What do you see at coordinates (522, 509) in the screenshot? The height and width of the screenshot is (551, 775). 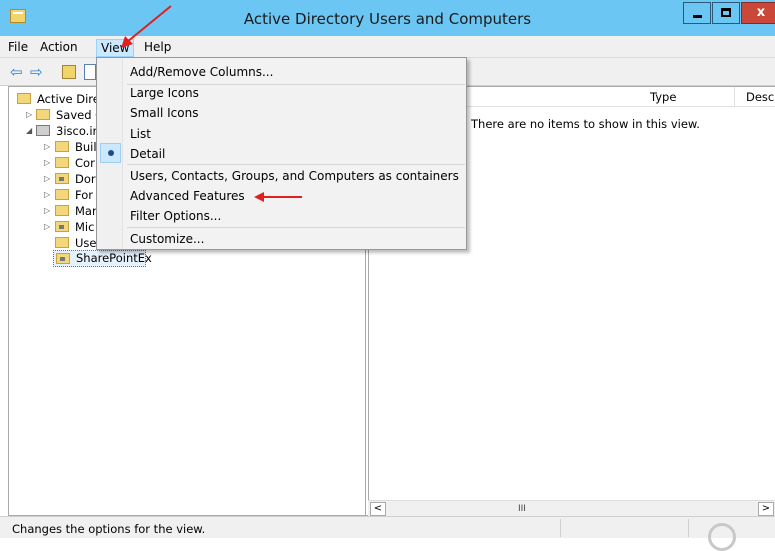 I see `scroll-thumb: III` at bounding box center [522, 509].